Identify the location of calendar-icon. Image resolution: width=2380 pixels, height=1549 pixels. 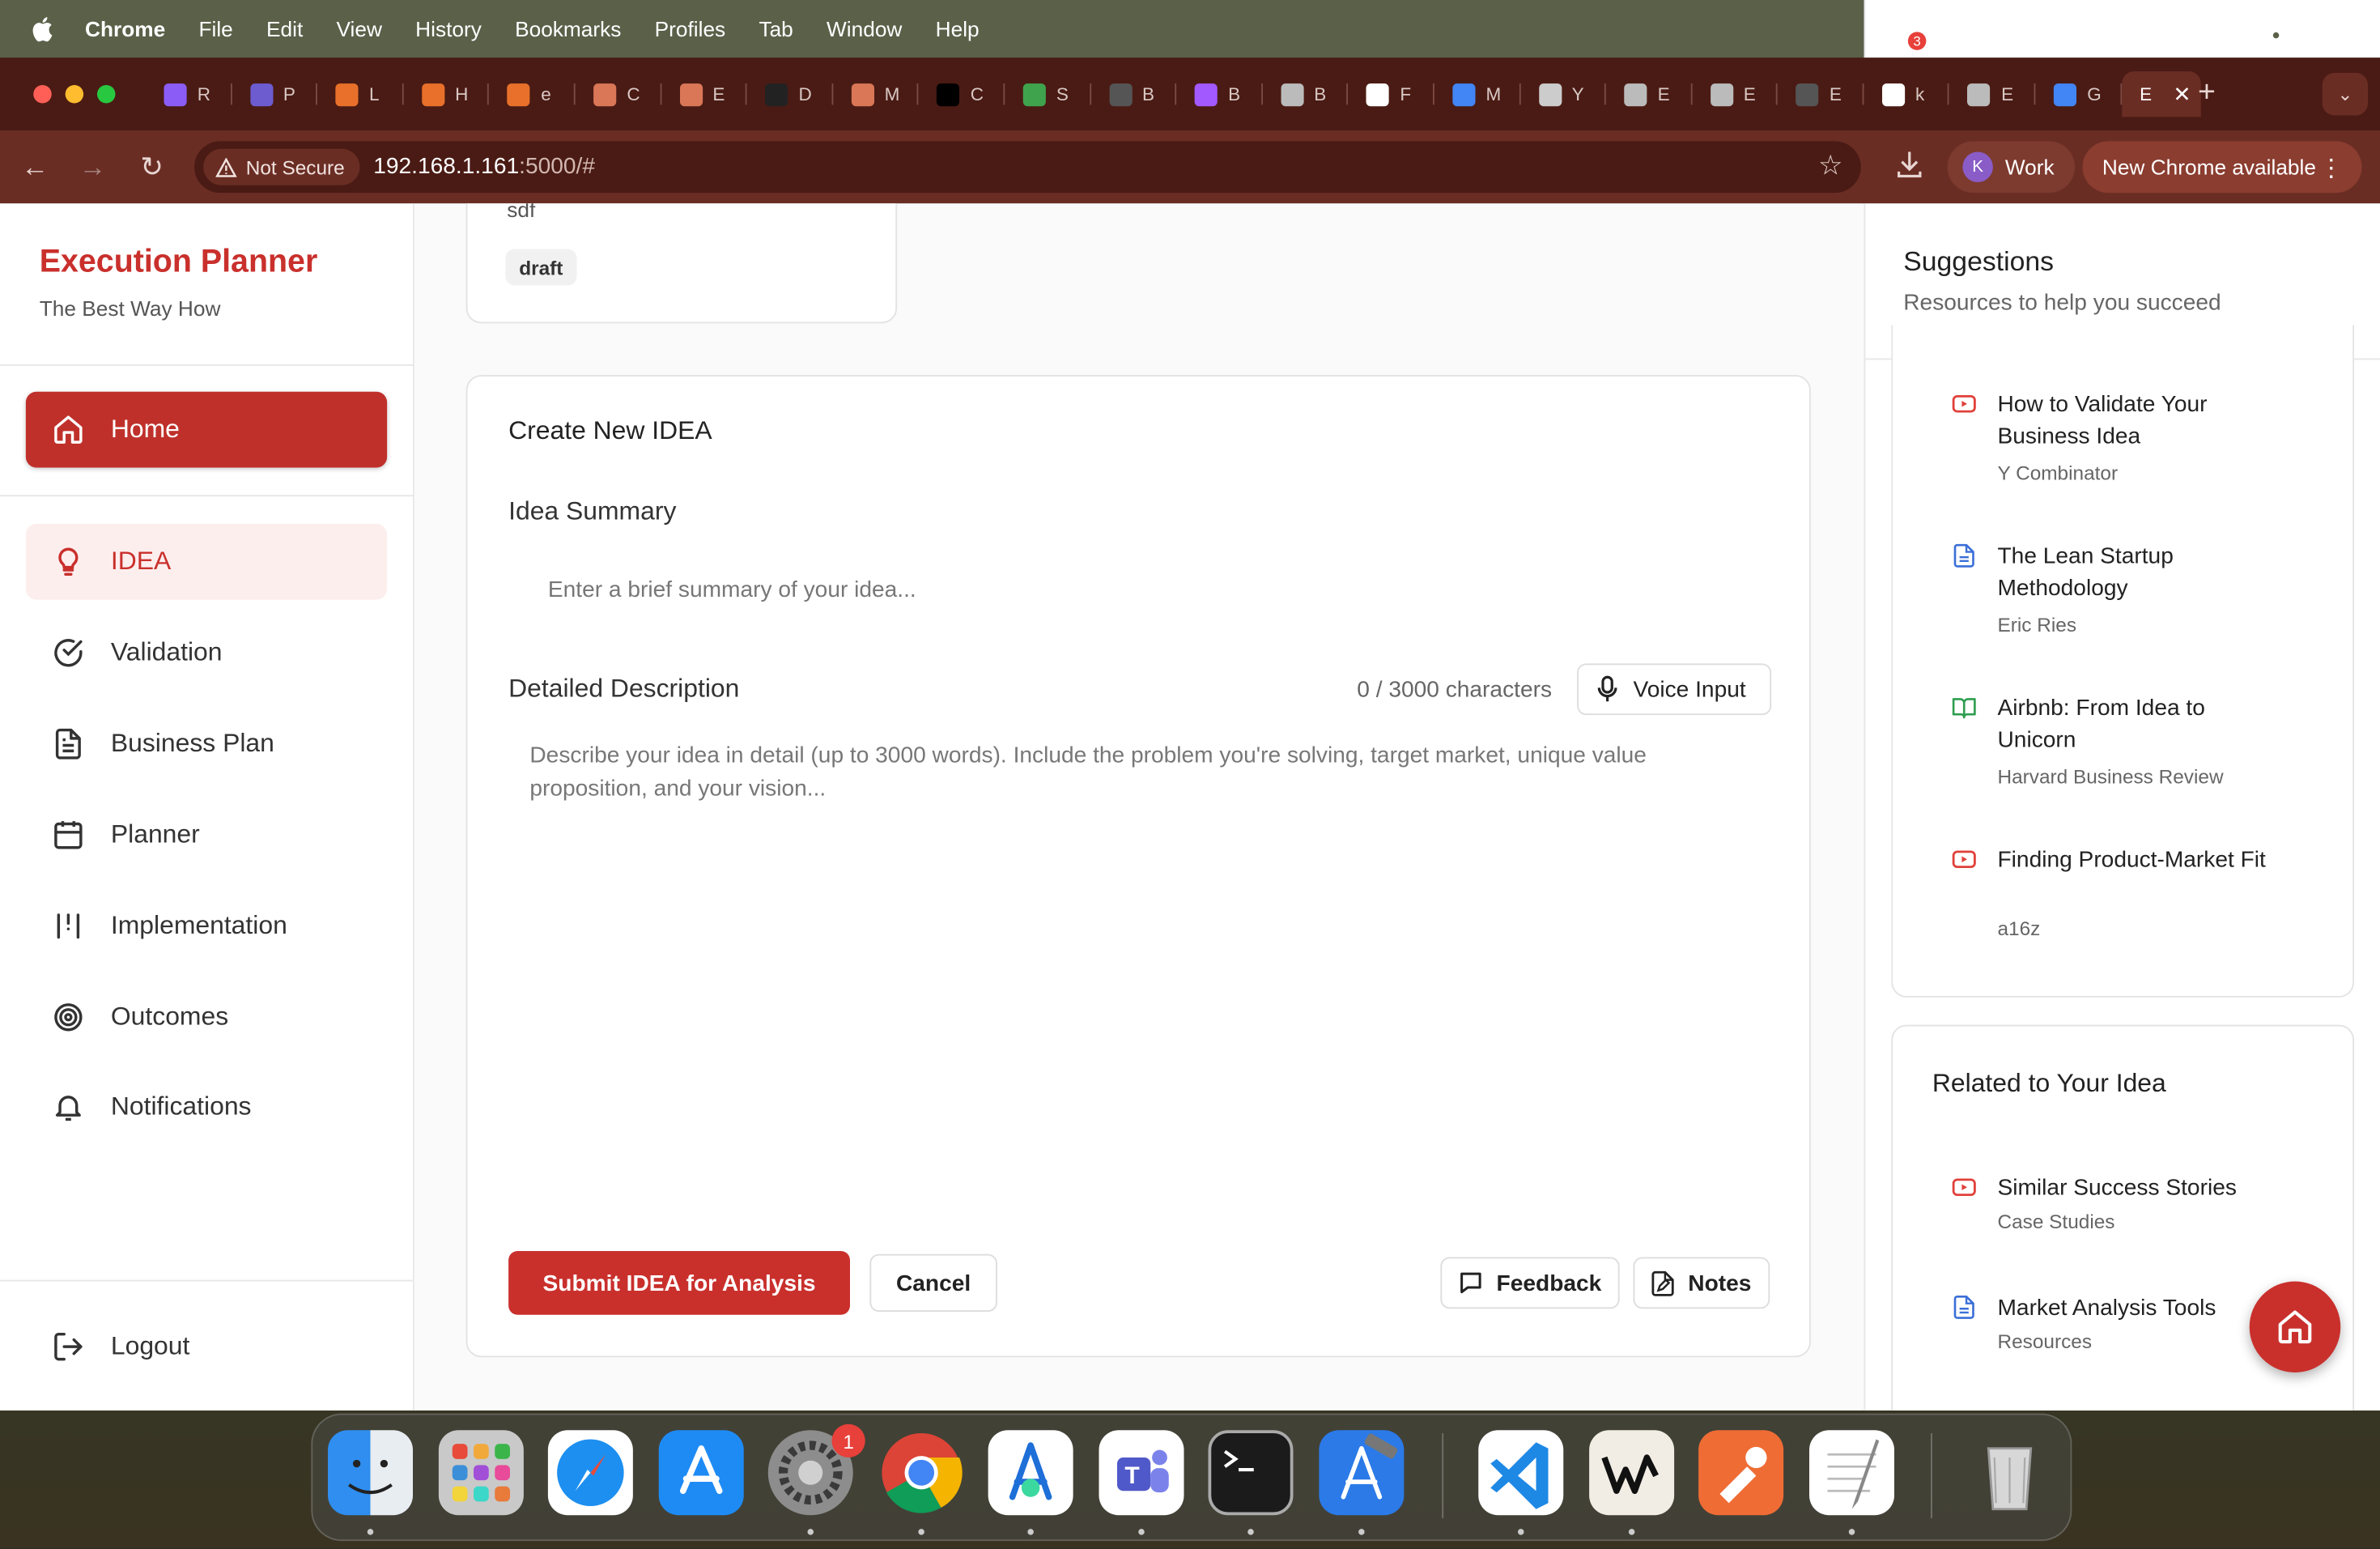
(68, 835).